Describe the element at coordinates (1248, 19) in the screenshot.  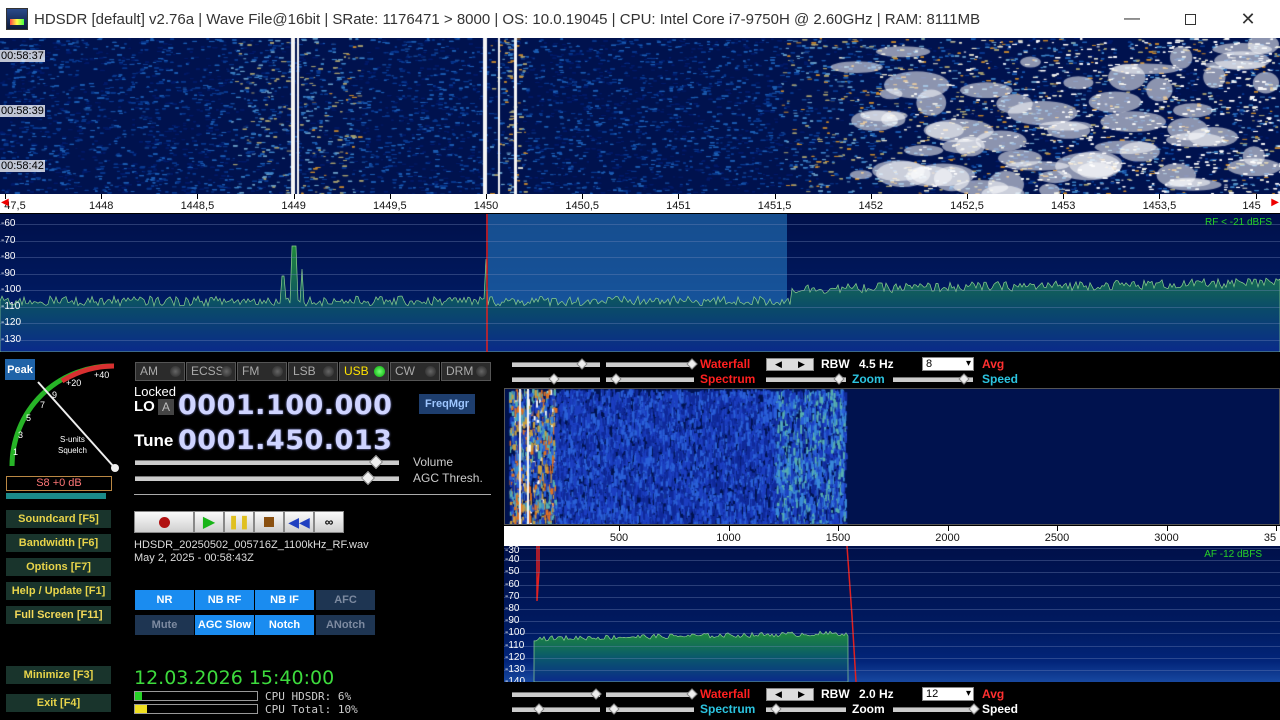
I see `close-window-button: ✕` at that location.